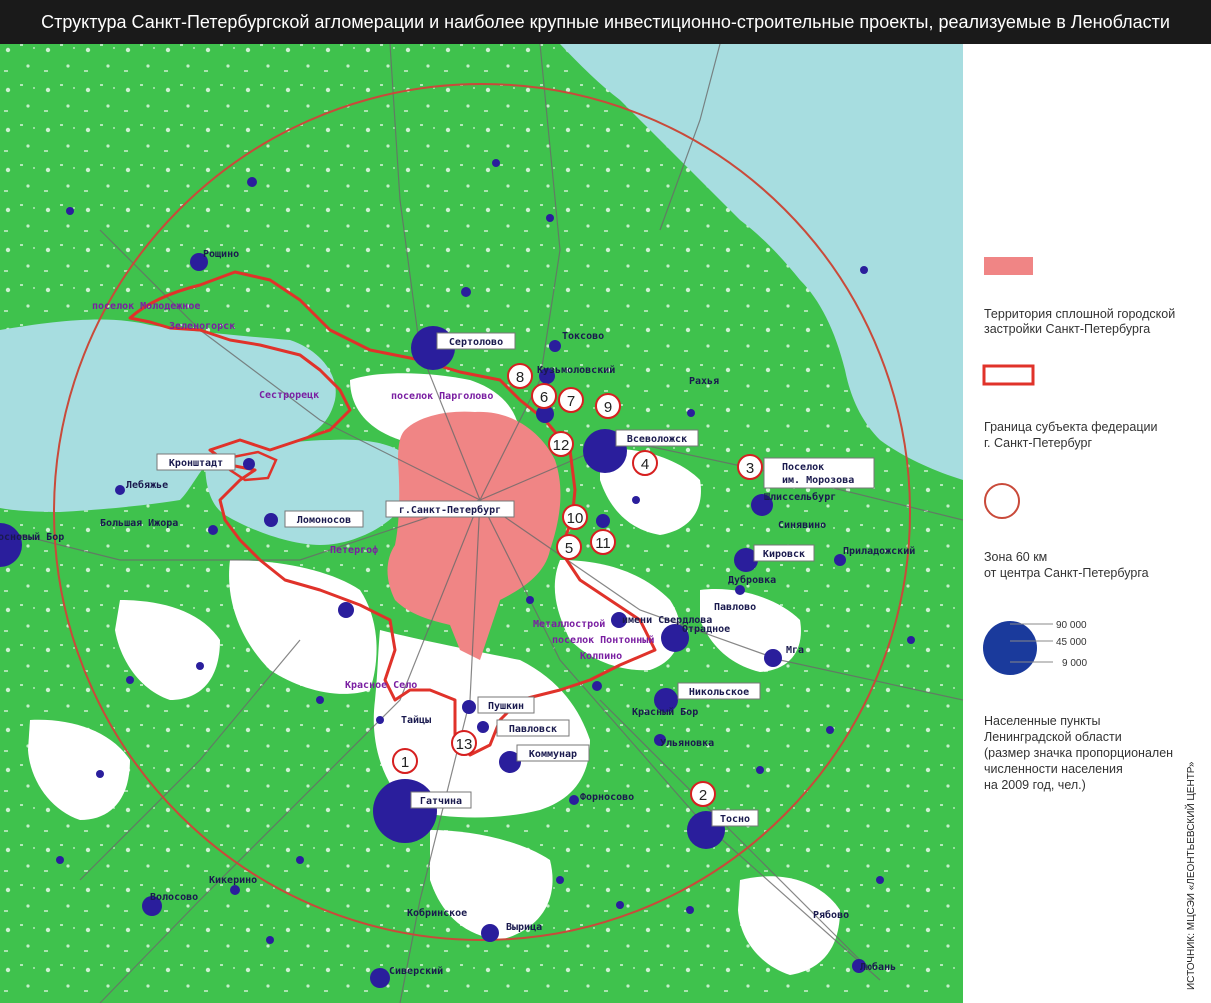  What do you see at coordinates (233, 880) in the screenshot?
I see `label-kikerino: Кикерино` at bounding box center [233, 880].